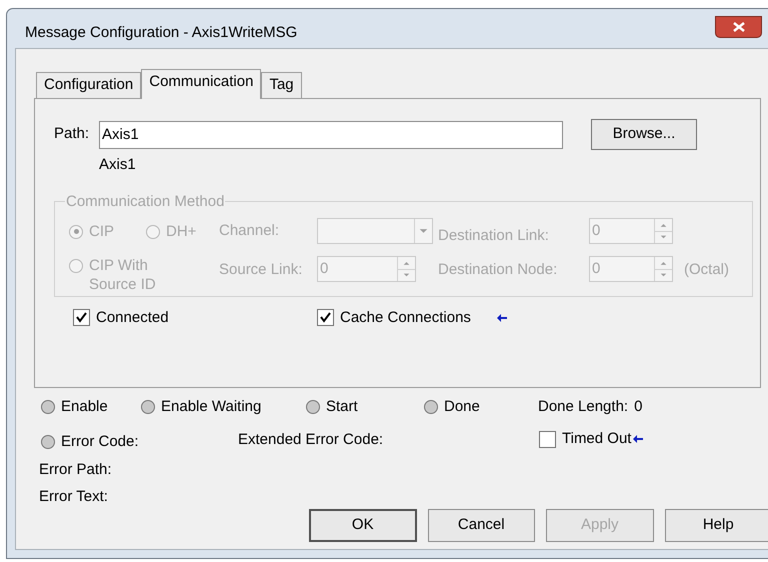 The height and width of the screenshot is (562, 768). Describe the element at coordinates (342, 406) in the screenshot. I see `indicator-label: Start` at that location.